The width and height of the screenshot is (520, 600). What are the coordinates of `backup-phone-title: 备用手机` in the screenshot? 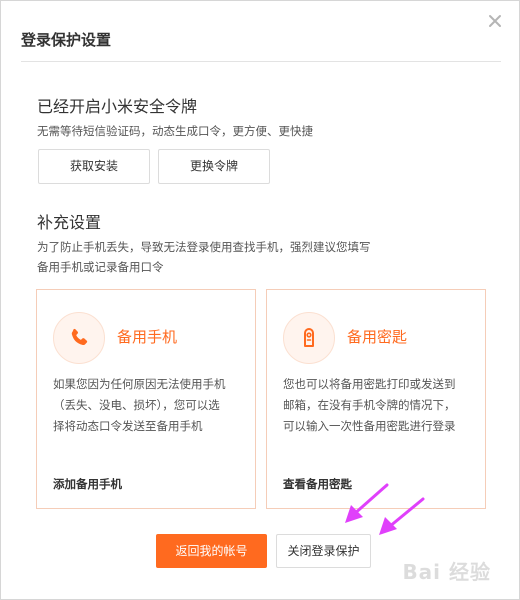 It's located at (147, 337).